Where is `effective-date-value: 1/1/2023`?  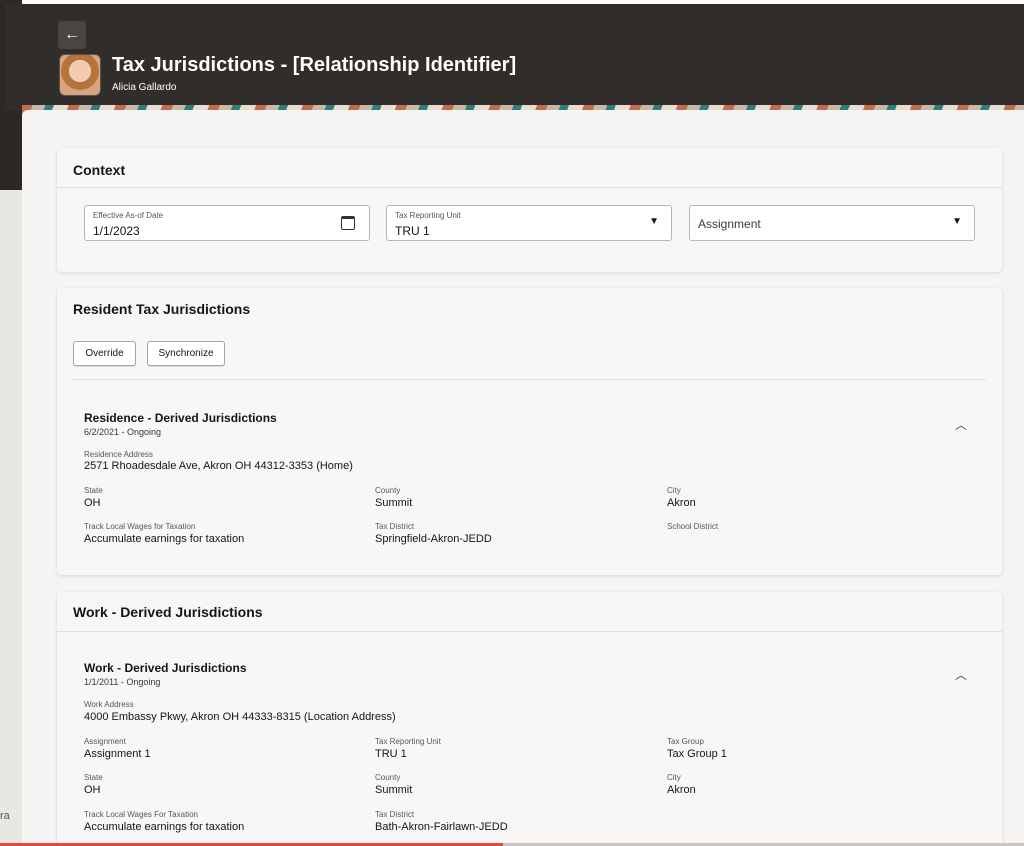 effective-date-value: 1/1/2023 is located at coordinates (116, 231).